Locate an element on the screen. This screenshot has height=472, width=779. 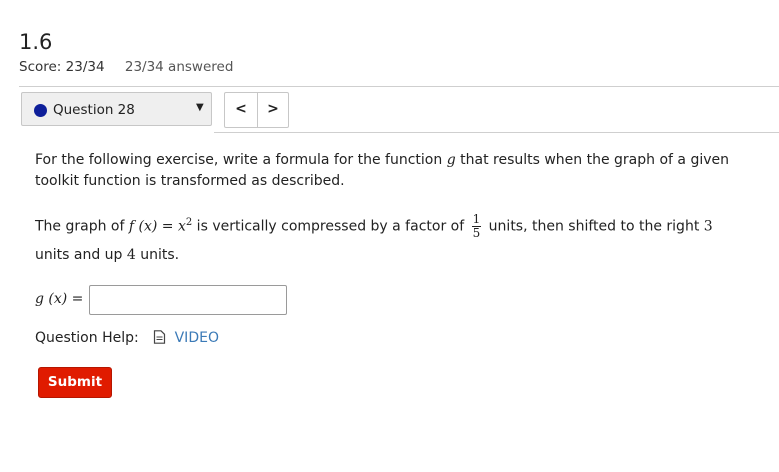
answered-count: 23/34 answered is located at coordinates (179, 67).